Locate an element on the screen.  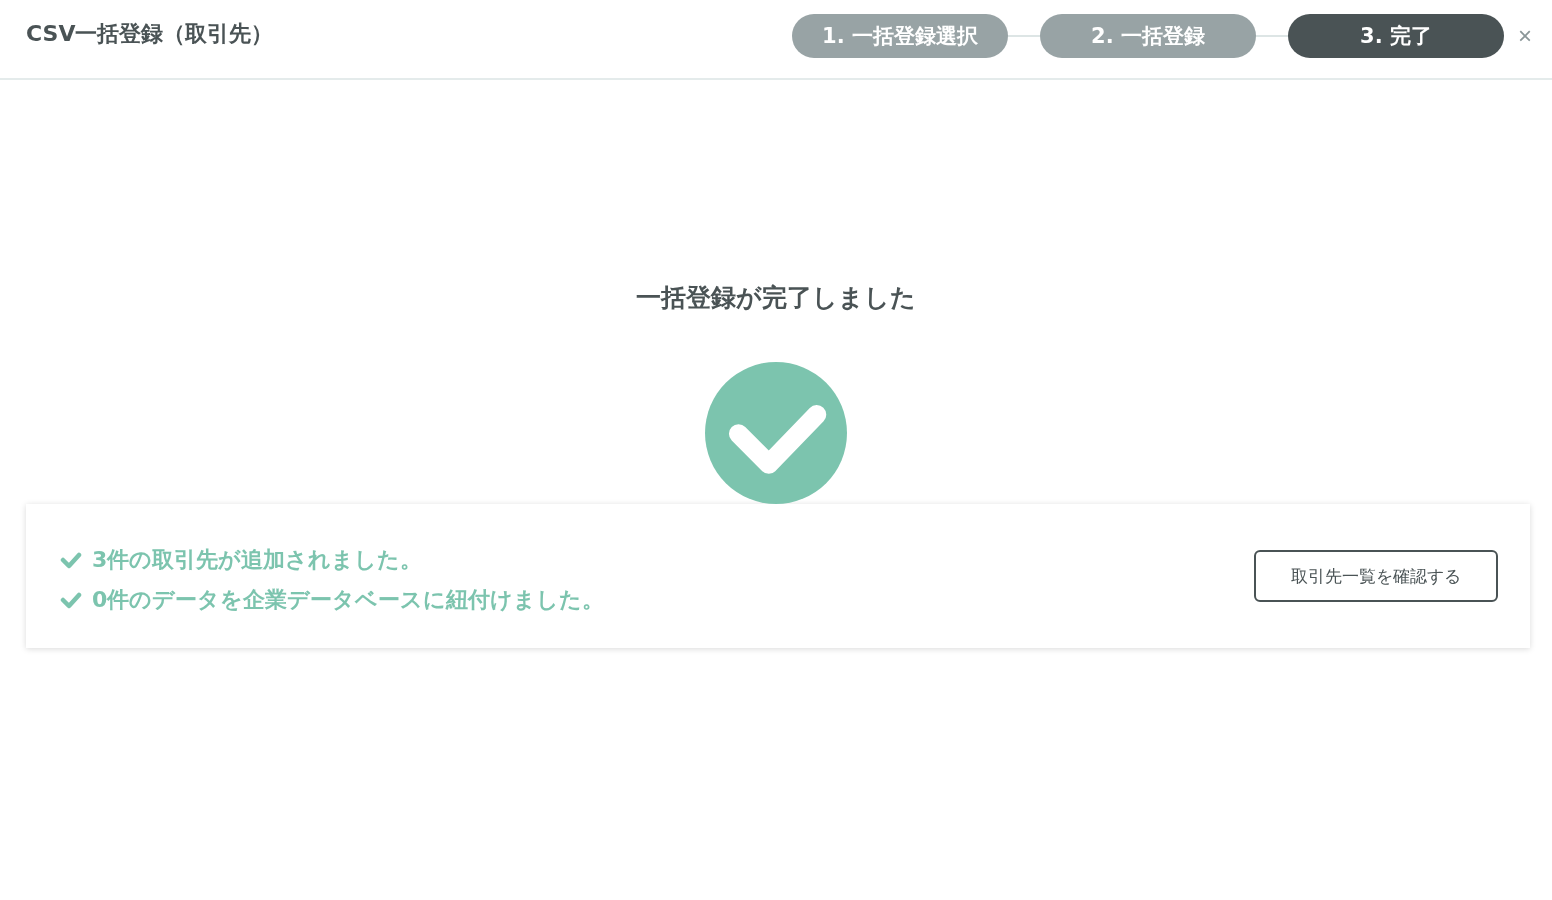
client-list-button: 取引先一覧を確認する is located at coordinates (1376, 576).